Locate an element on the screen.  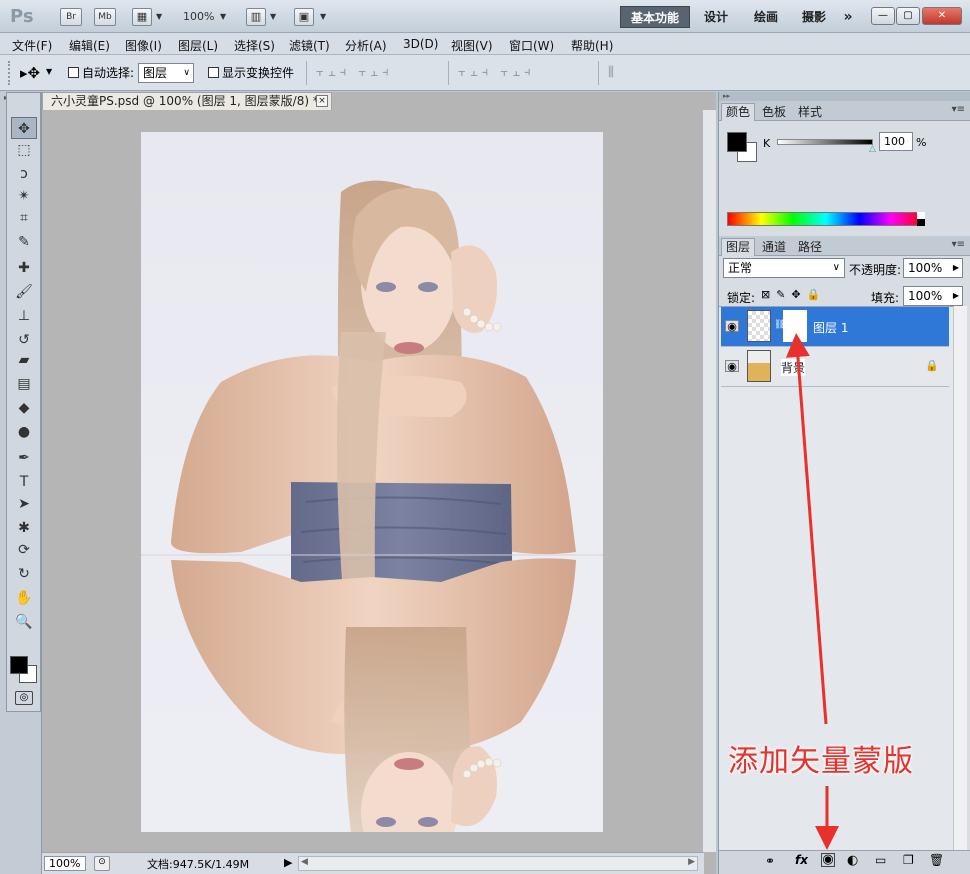
annotation-label: 添加矢量蒙版 is located at coordinates (821, 761).